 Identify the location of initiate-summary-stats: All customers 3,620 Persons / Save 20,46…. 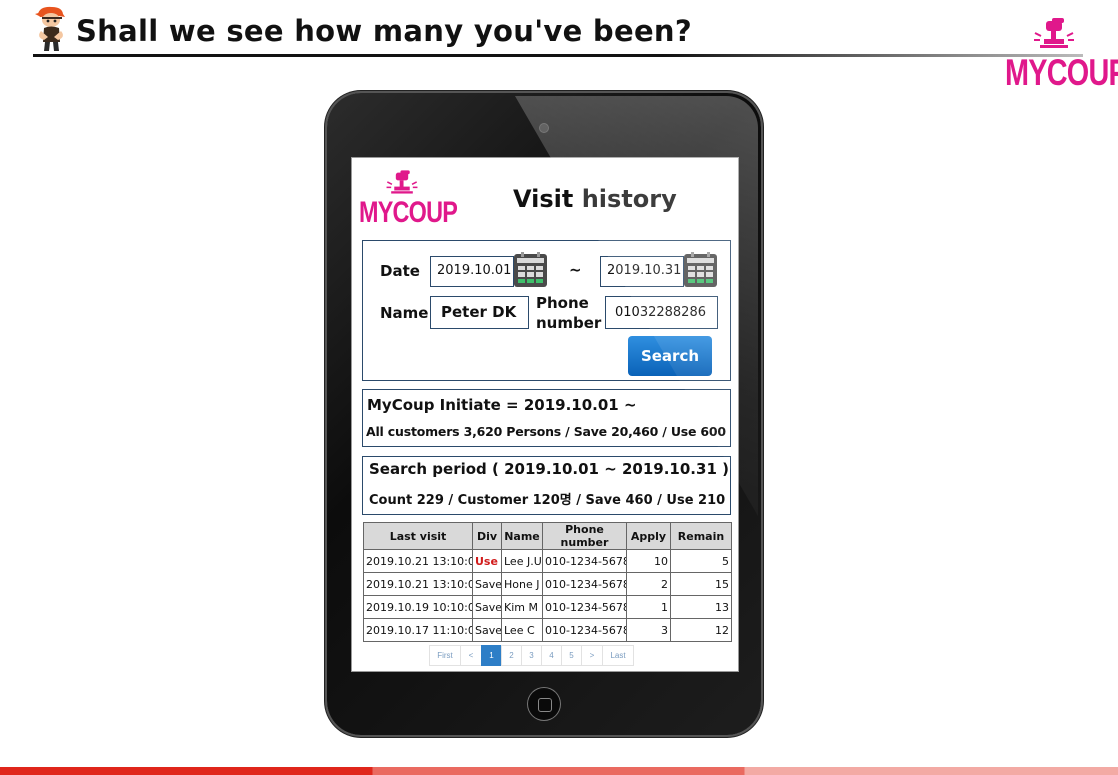
(546, 431).